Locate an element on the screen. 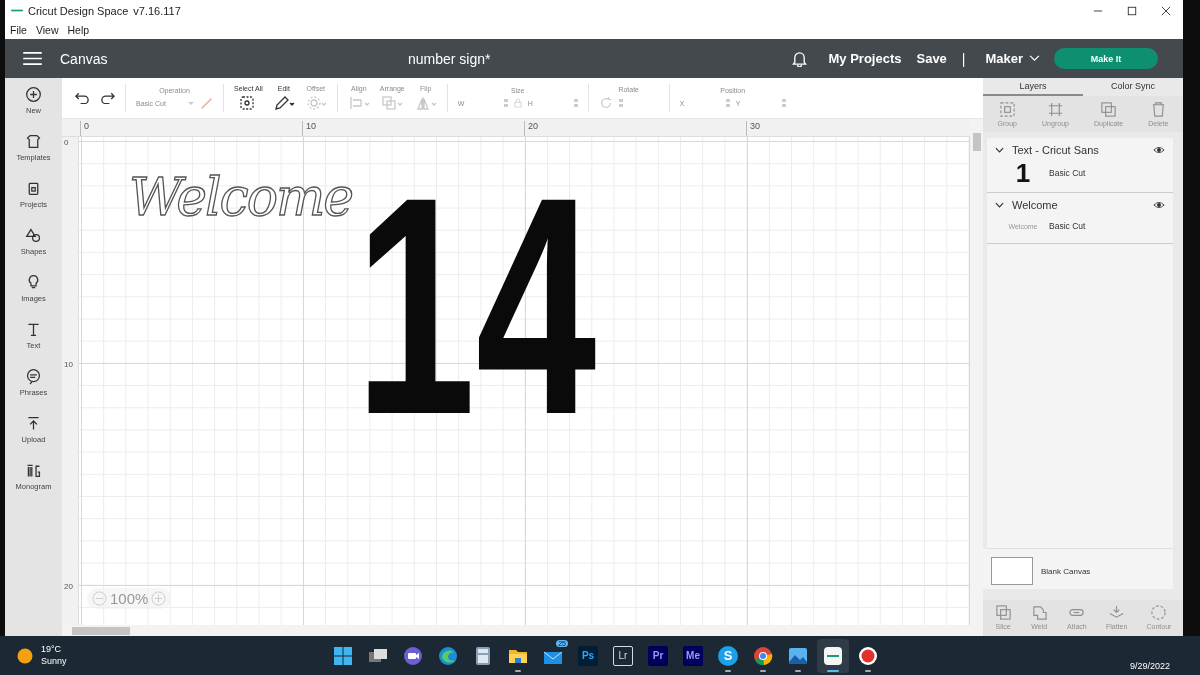  welcome-text: Welcome is located at coordinates (241, 198).